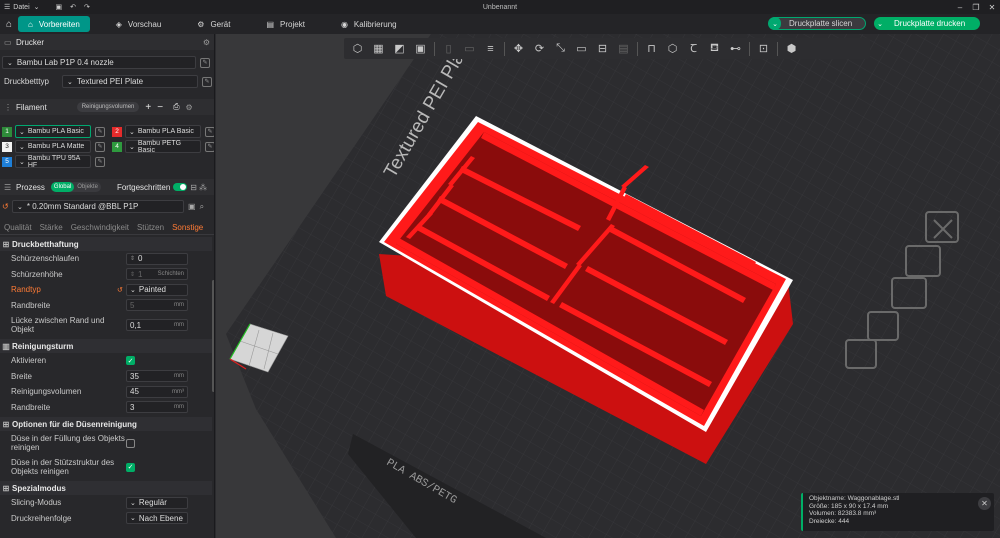 This screenshot has width=1000, height=538. I want to click on tab-device: ⚙ Gerät, so click(213, 24).